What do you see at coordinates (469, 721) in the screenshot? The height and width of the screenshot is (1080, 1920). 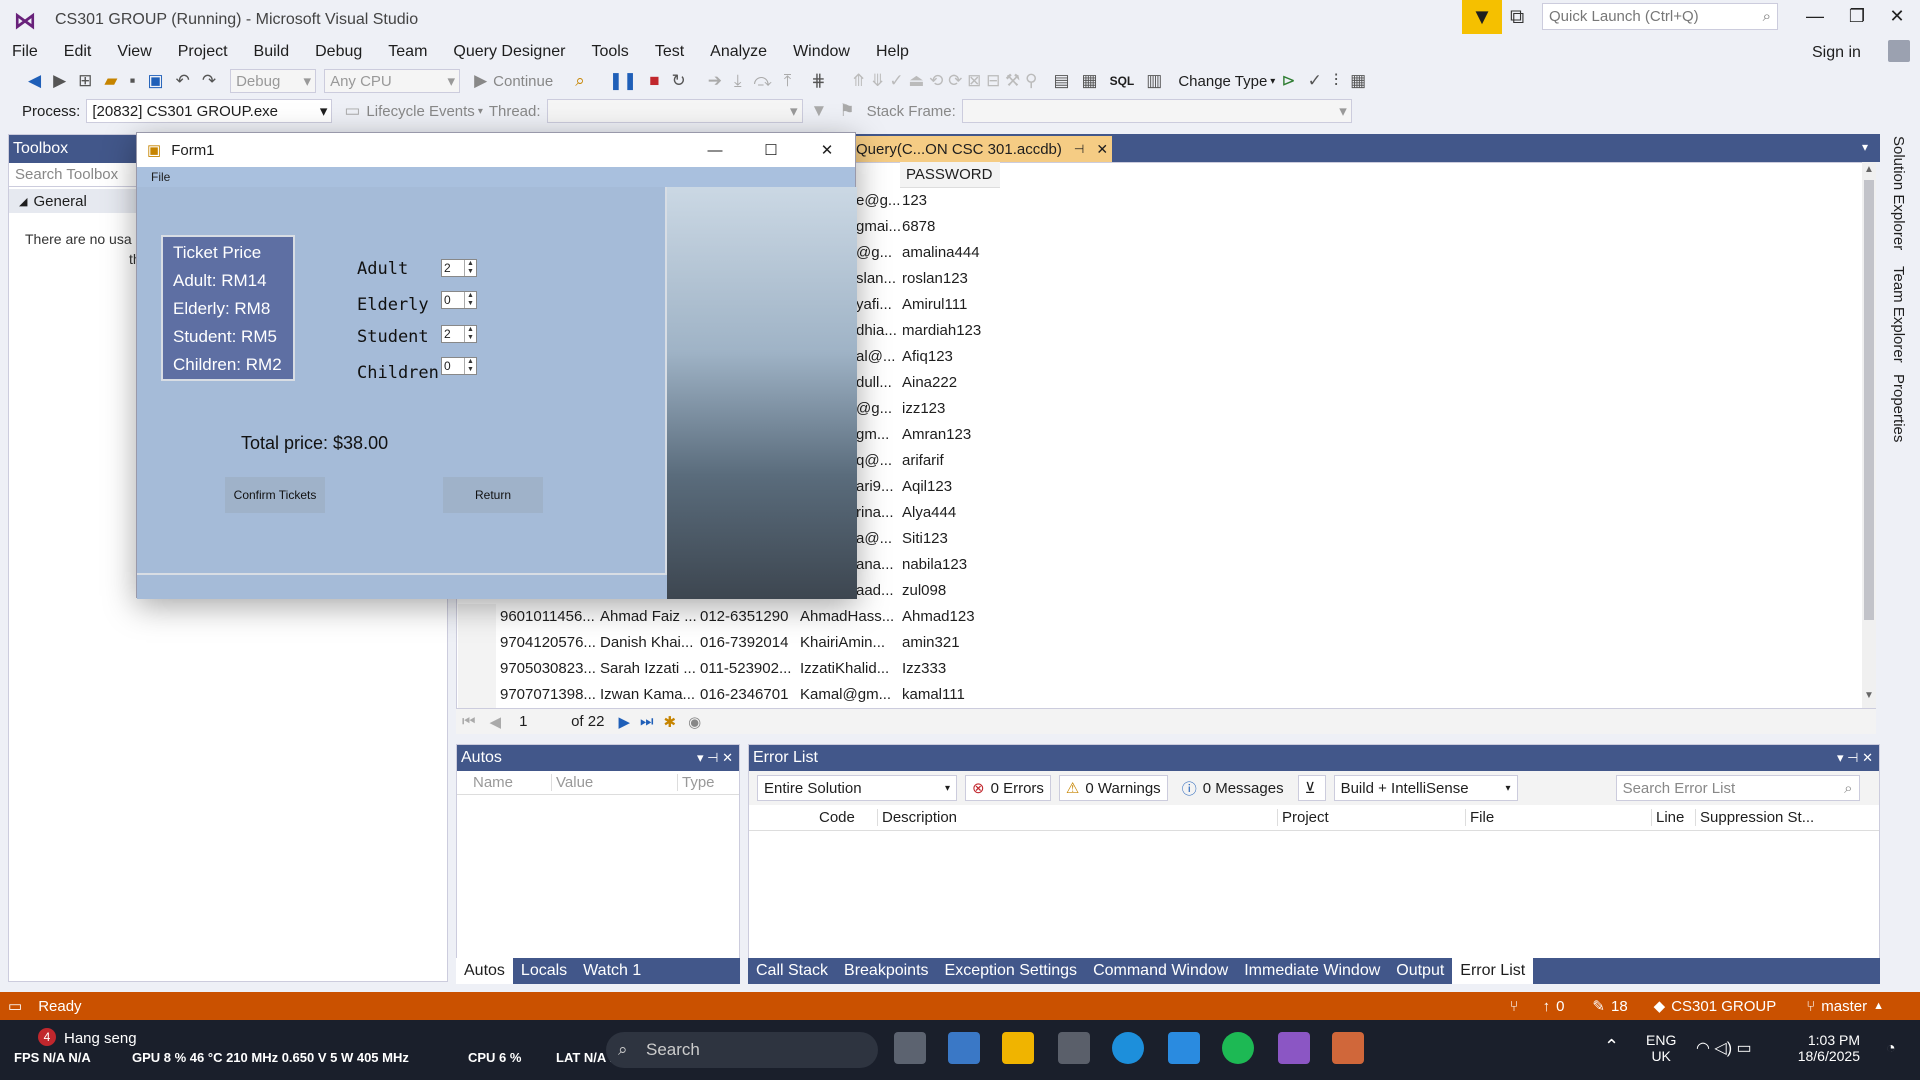 I see `first-record-icon: ⏮` at bounding box center [469, 721].